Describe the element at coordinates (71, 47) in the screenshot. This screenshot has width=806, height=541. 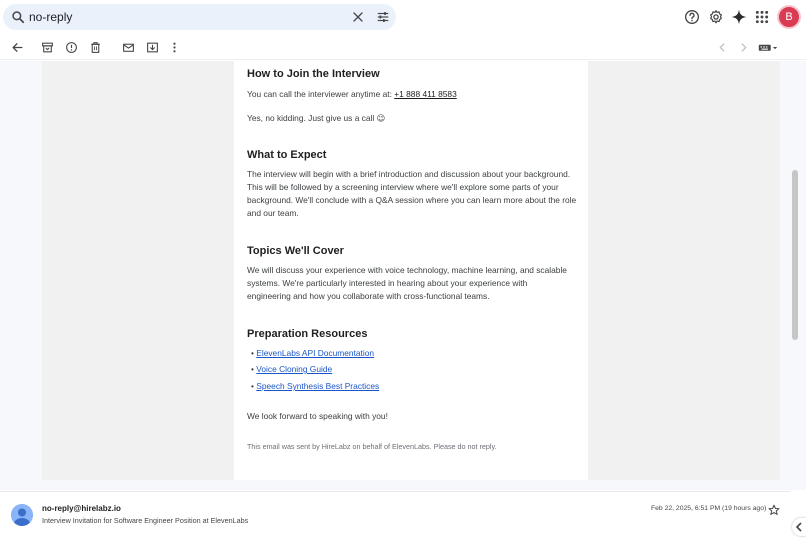
I see `report-spam-icon` at that location.